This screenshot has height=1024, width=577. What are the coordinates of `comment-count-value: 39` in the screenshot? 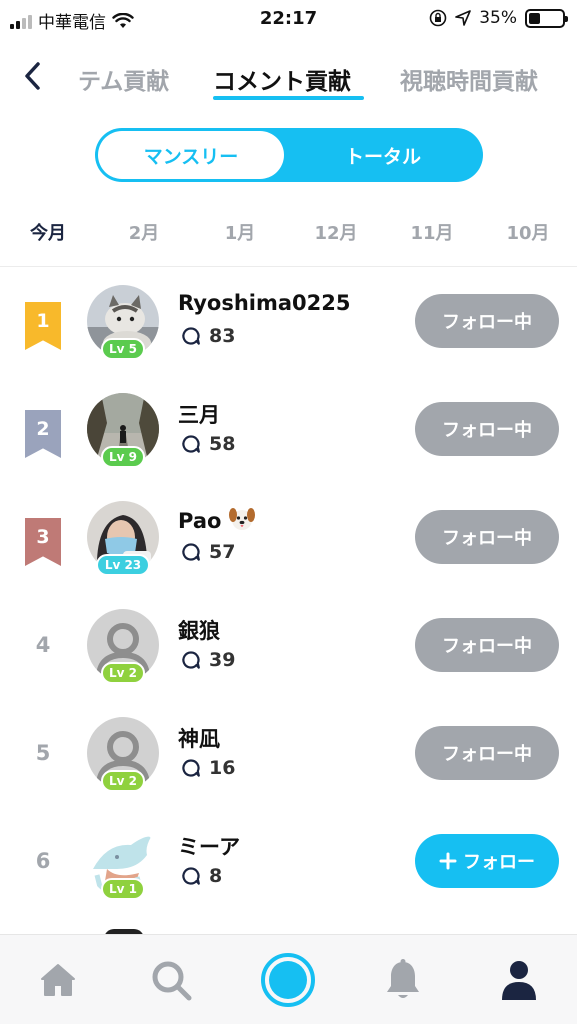 It's located at (222, 660).